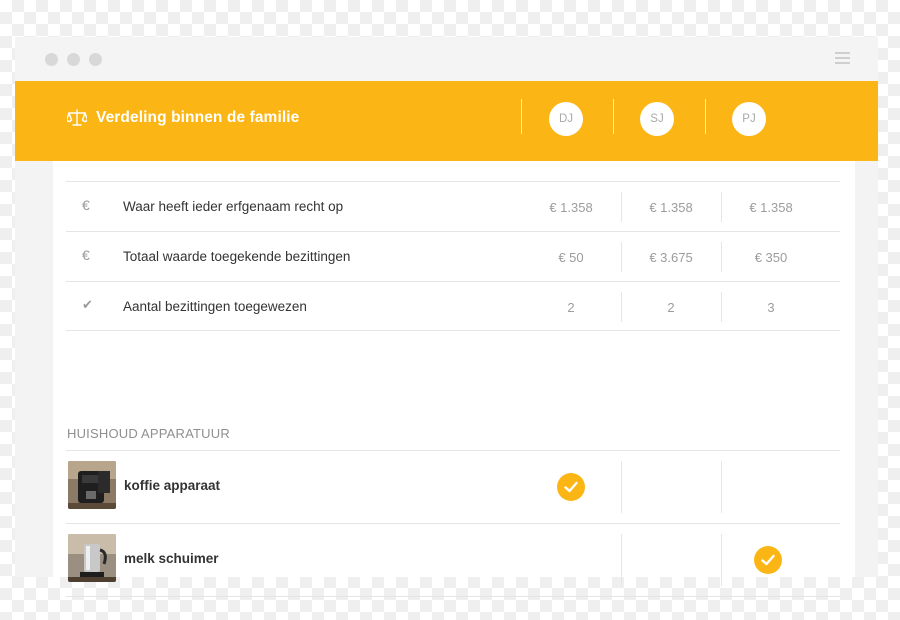 The width and height of the screenshot is (900, 620). Describe the element at coordinates (571, 207) in the screenshot. I see `summary-value-dj: € 1.358` at that location.